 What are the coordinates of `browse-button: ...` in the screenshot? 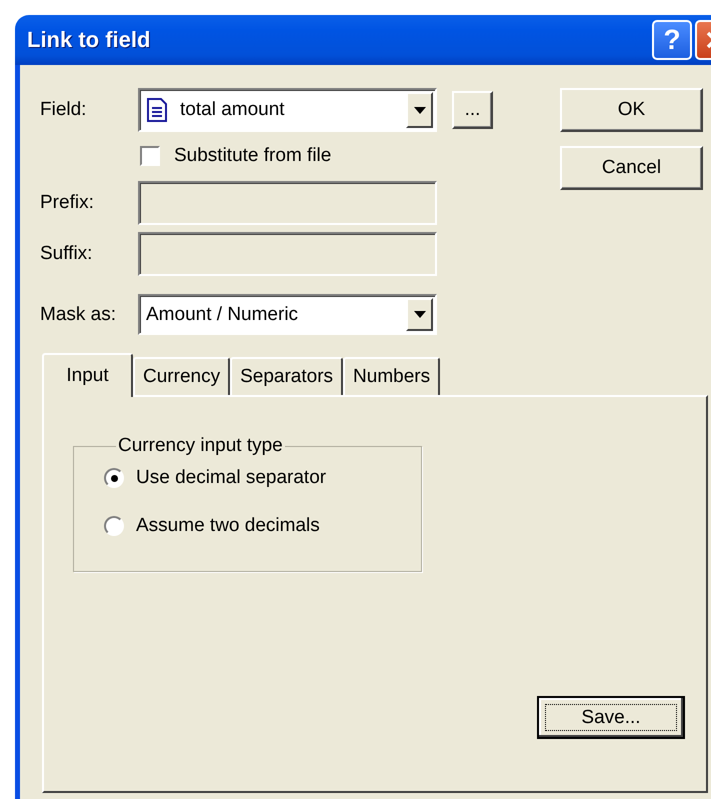 It's located at (472, 110).